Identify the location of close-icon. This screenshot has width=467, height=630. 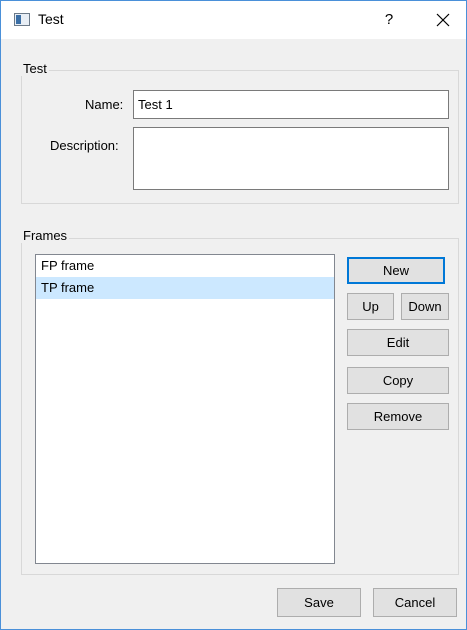
(443, 20).